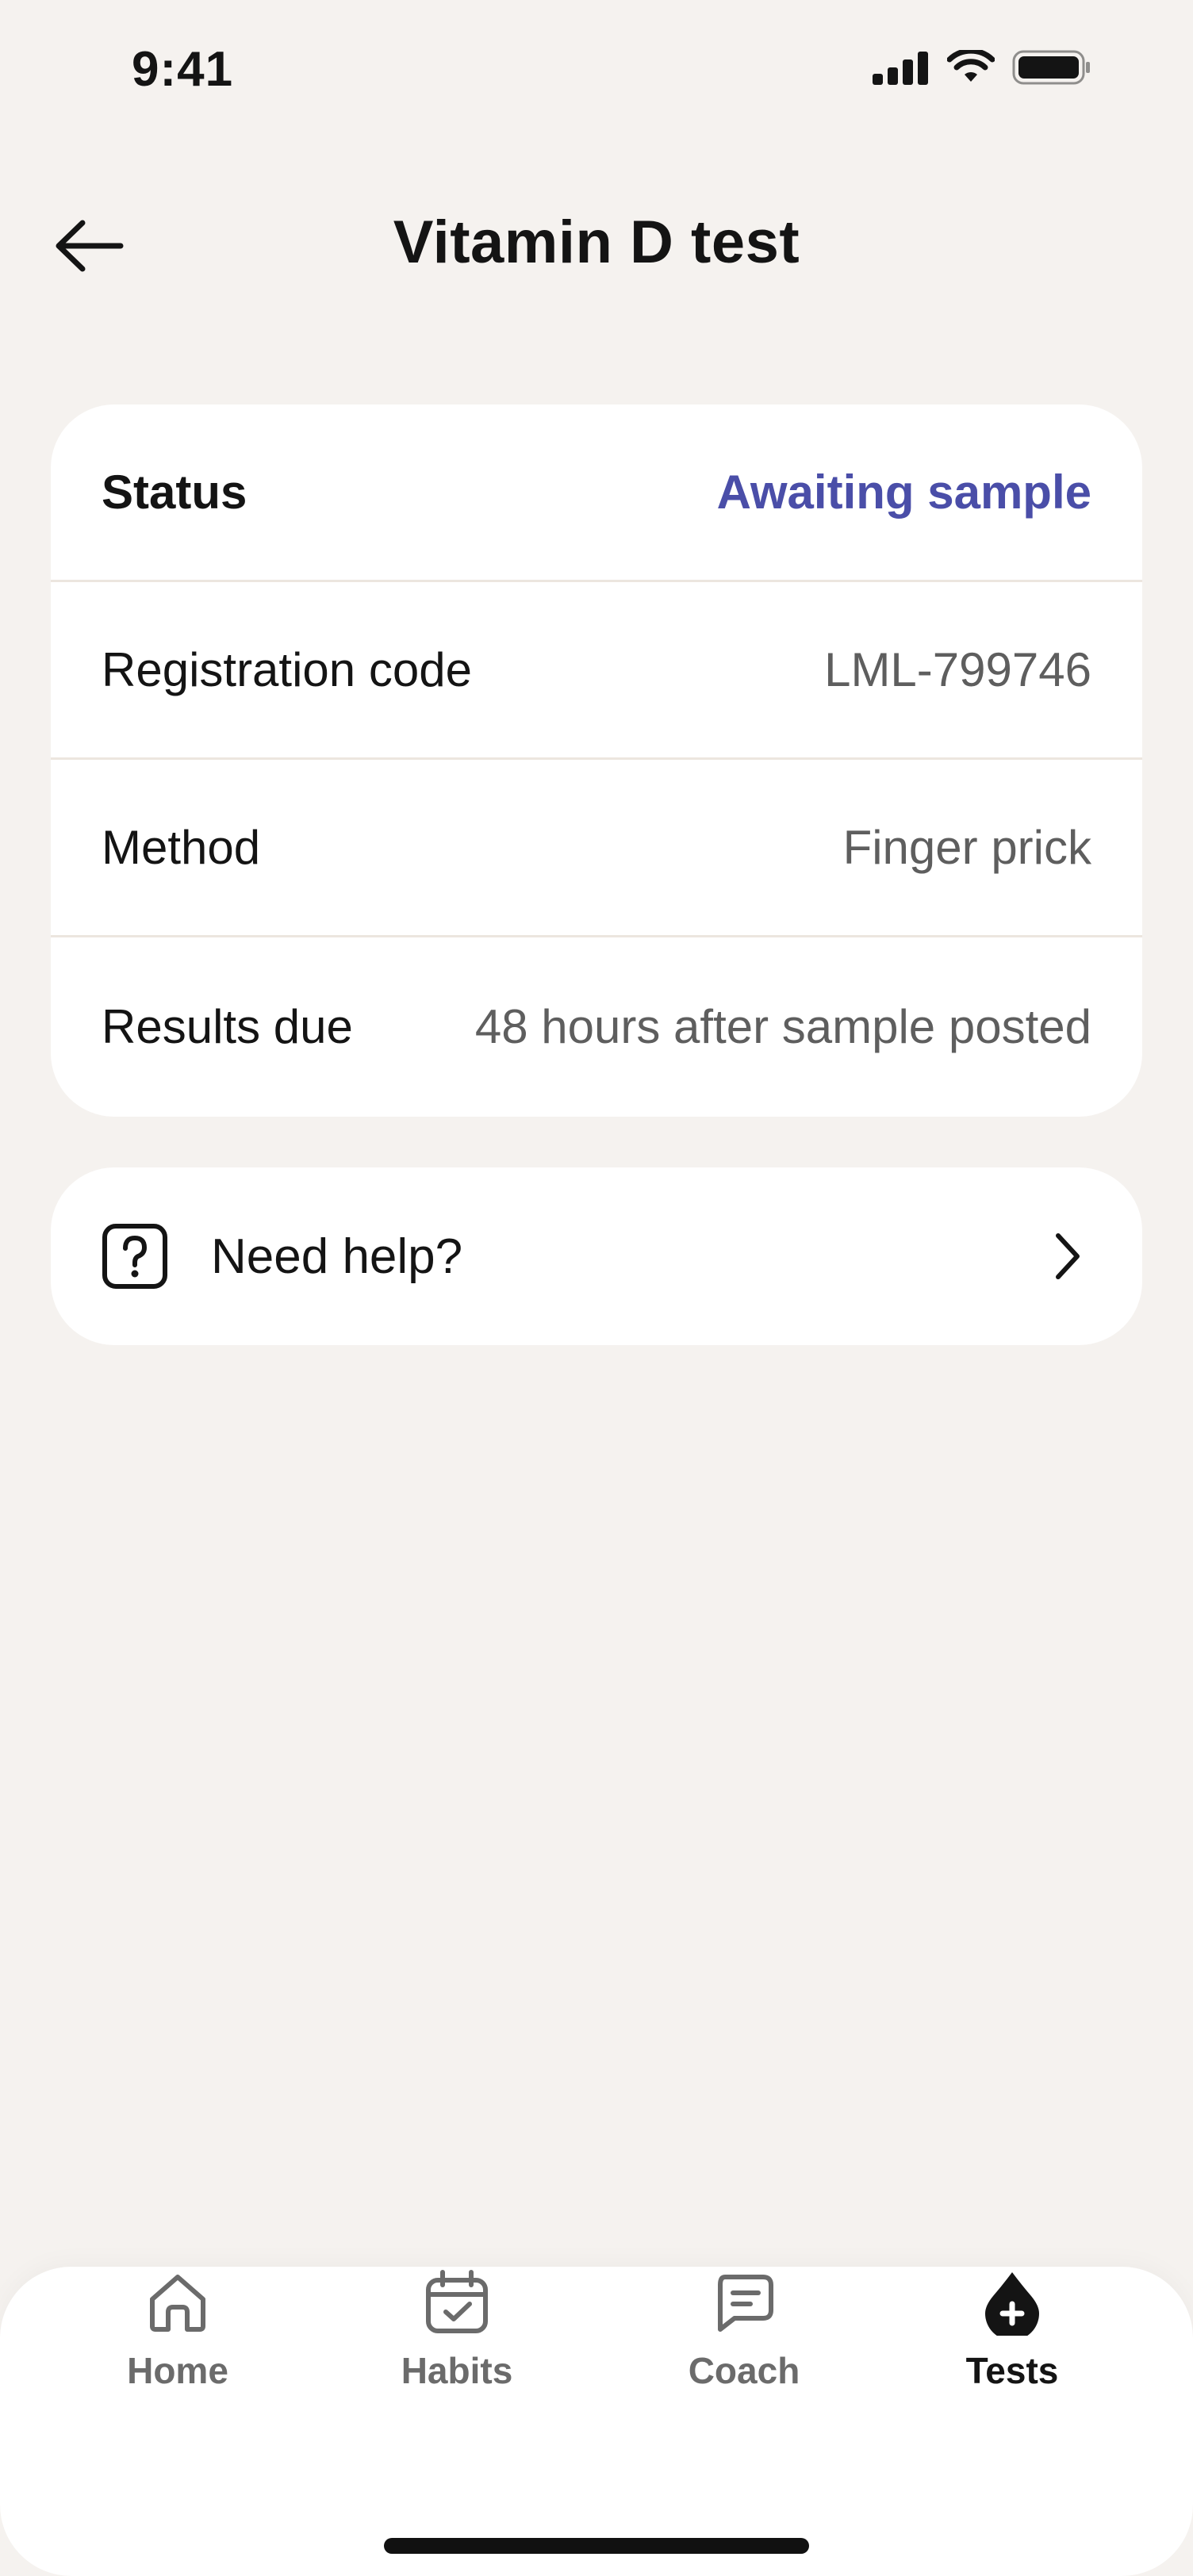 This screenshot has width=1193, height=2576. I want to click on header: Vitamin D test, so click(596, 241).